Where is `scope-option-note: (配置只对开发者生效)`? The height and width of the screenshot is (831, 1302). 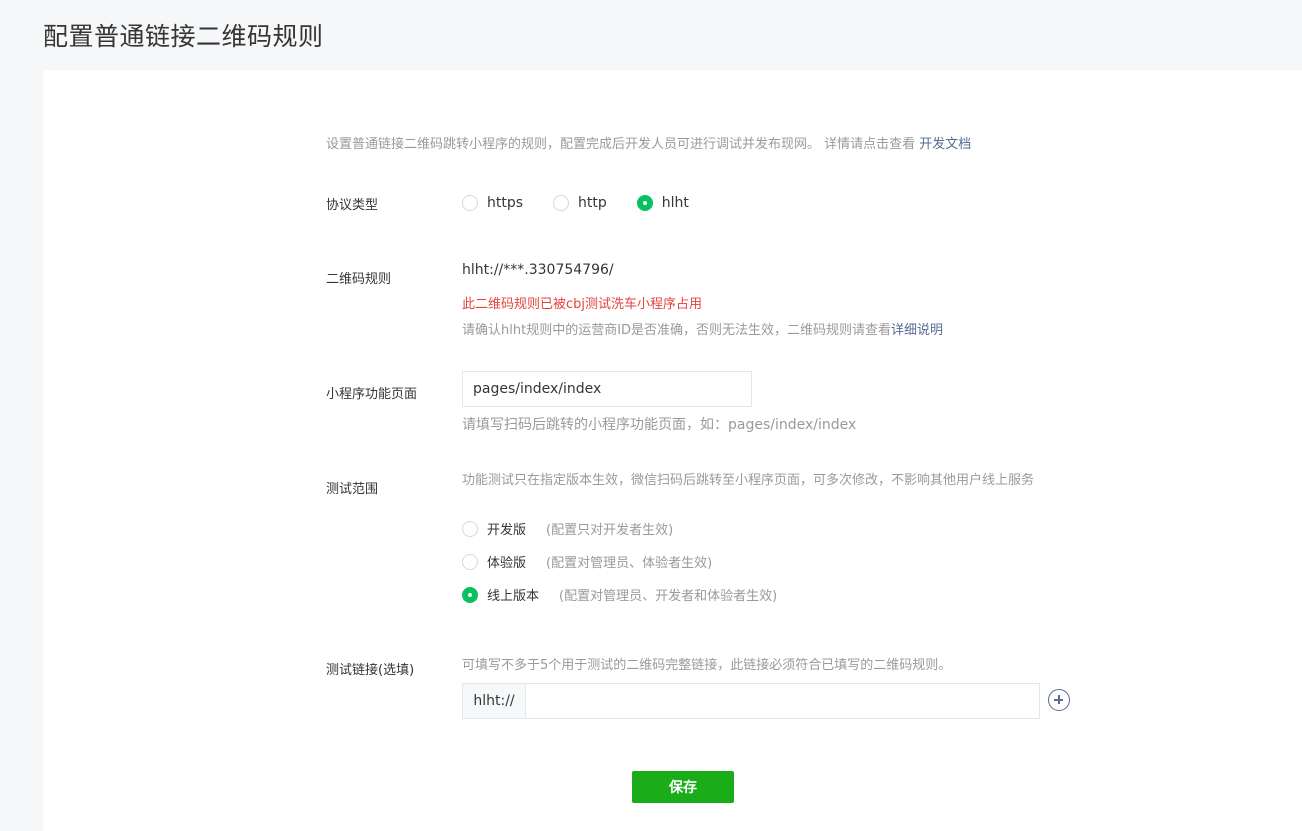
scope-option-note: (配置只对开发者生效) is located at coordinates (610, 530).